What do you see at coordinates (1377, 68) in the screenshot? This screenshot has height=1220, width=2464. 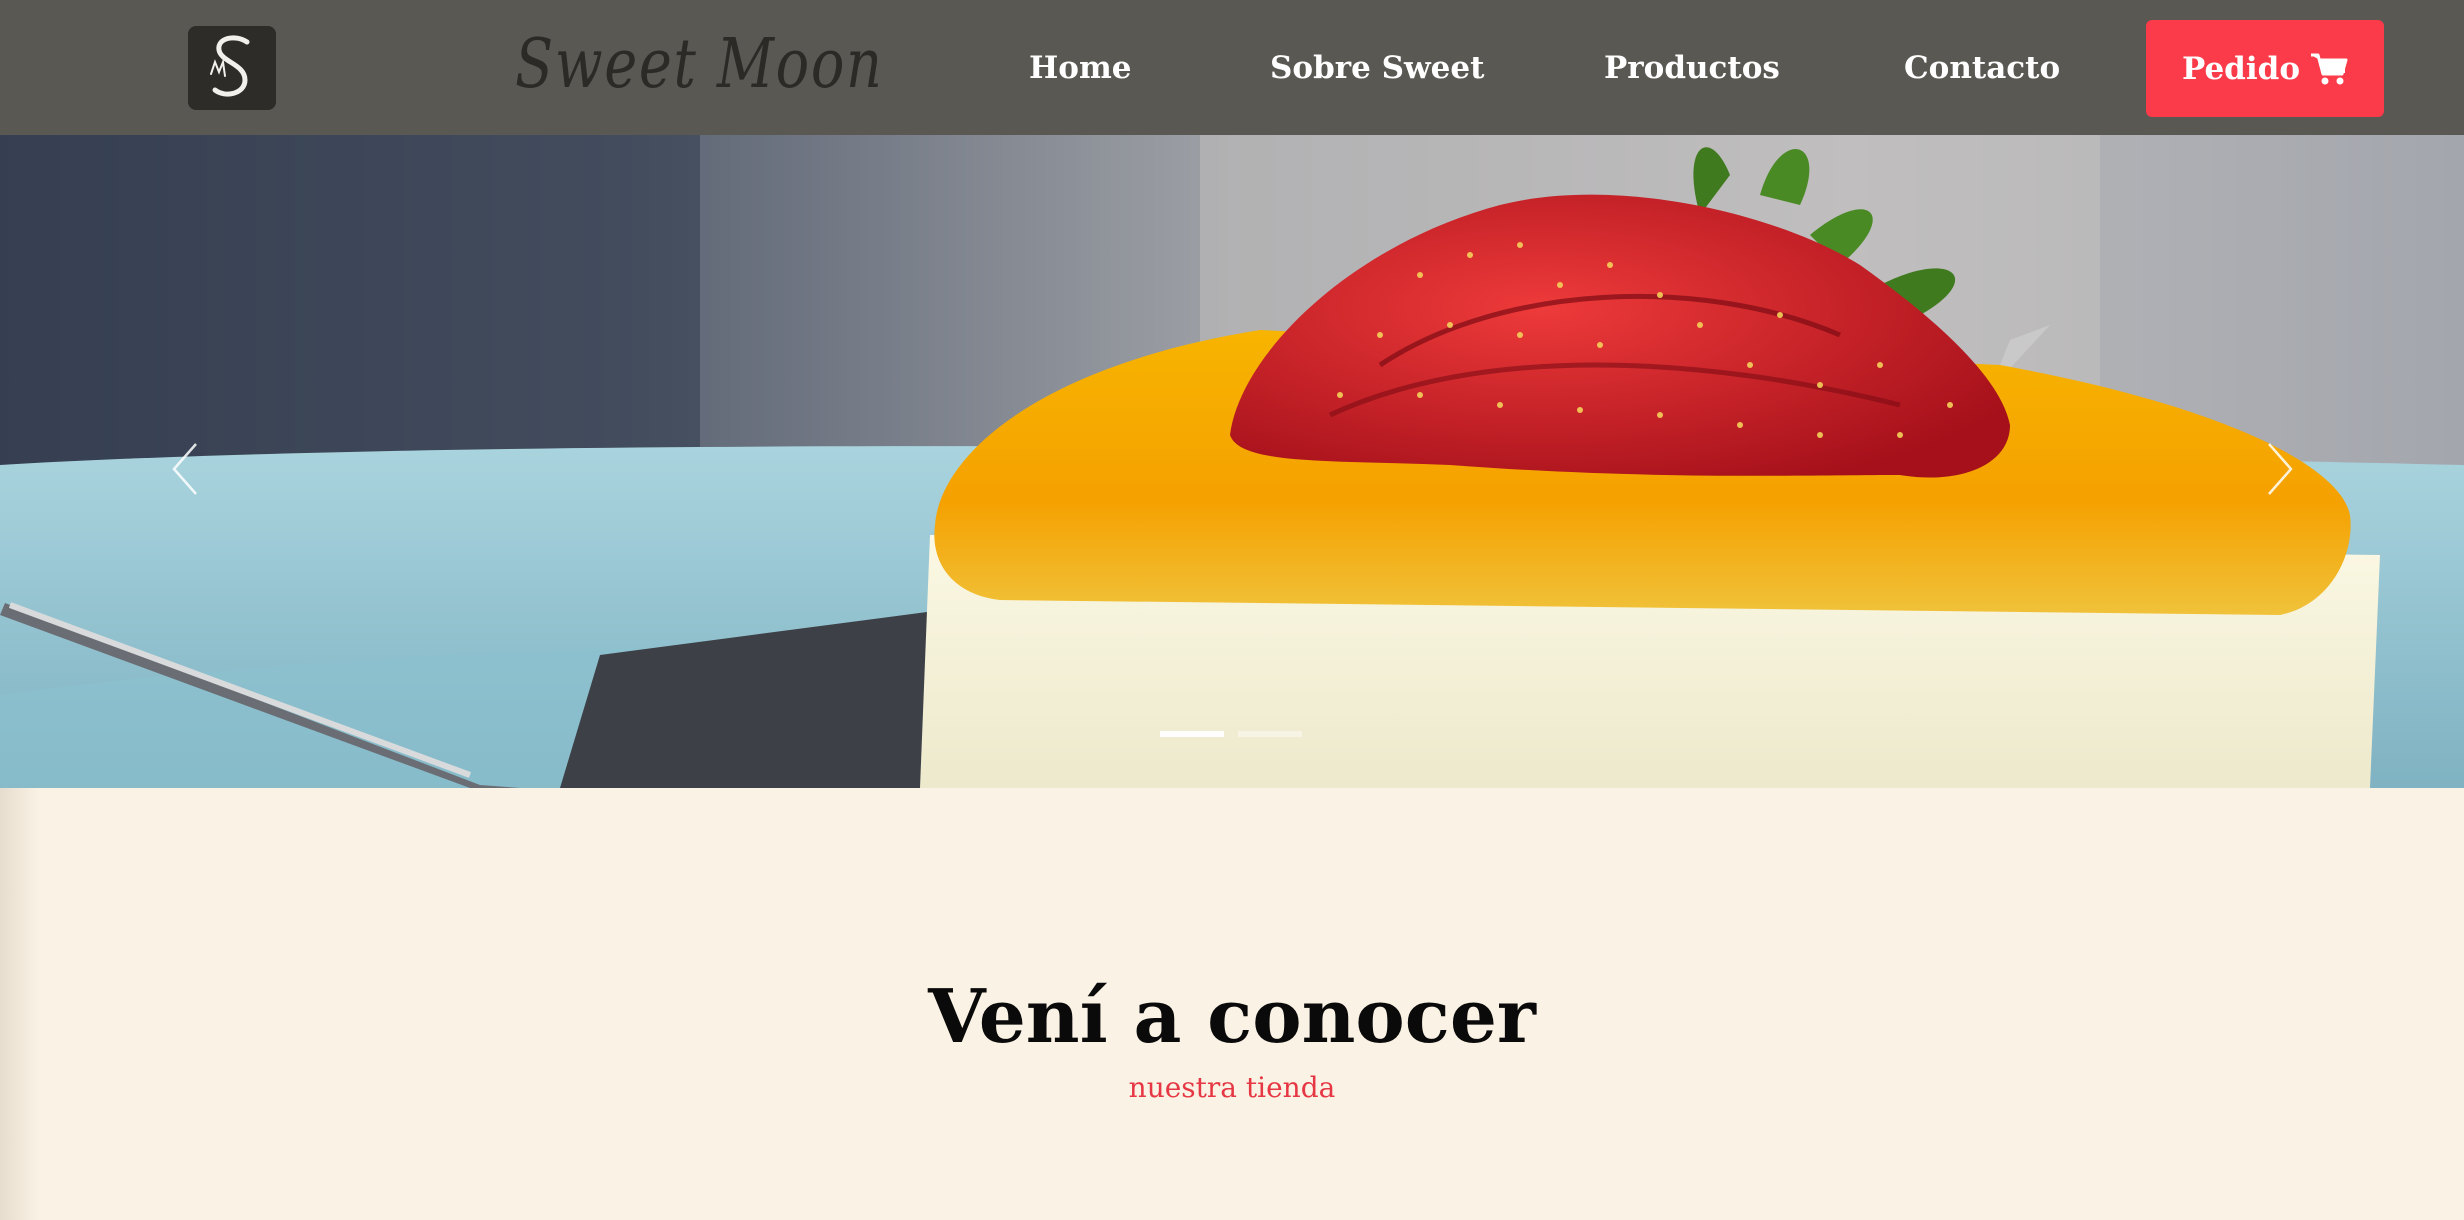 I see `nav-sobre-sweet: Sobre Sweet` at bounding box center [1377, 68].